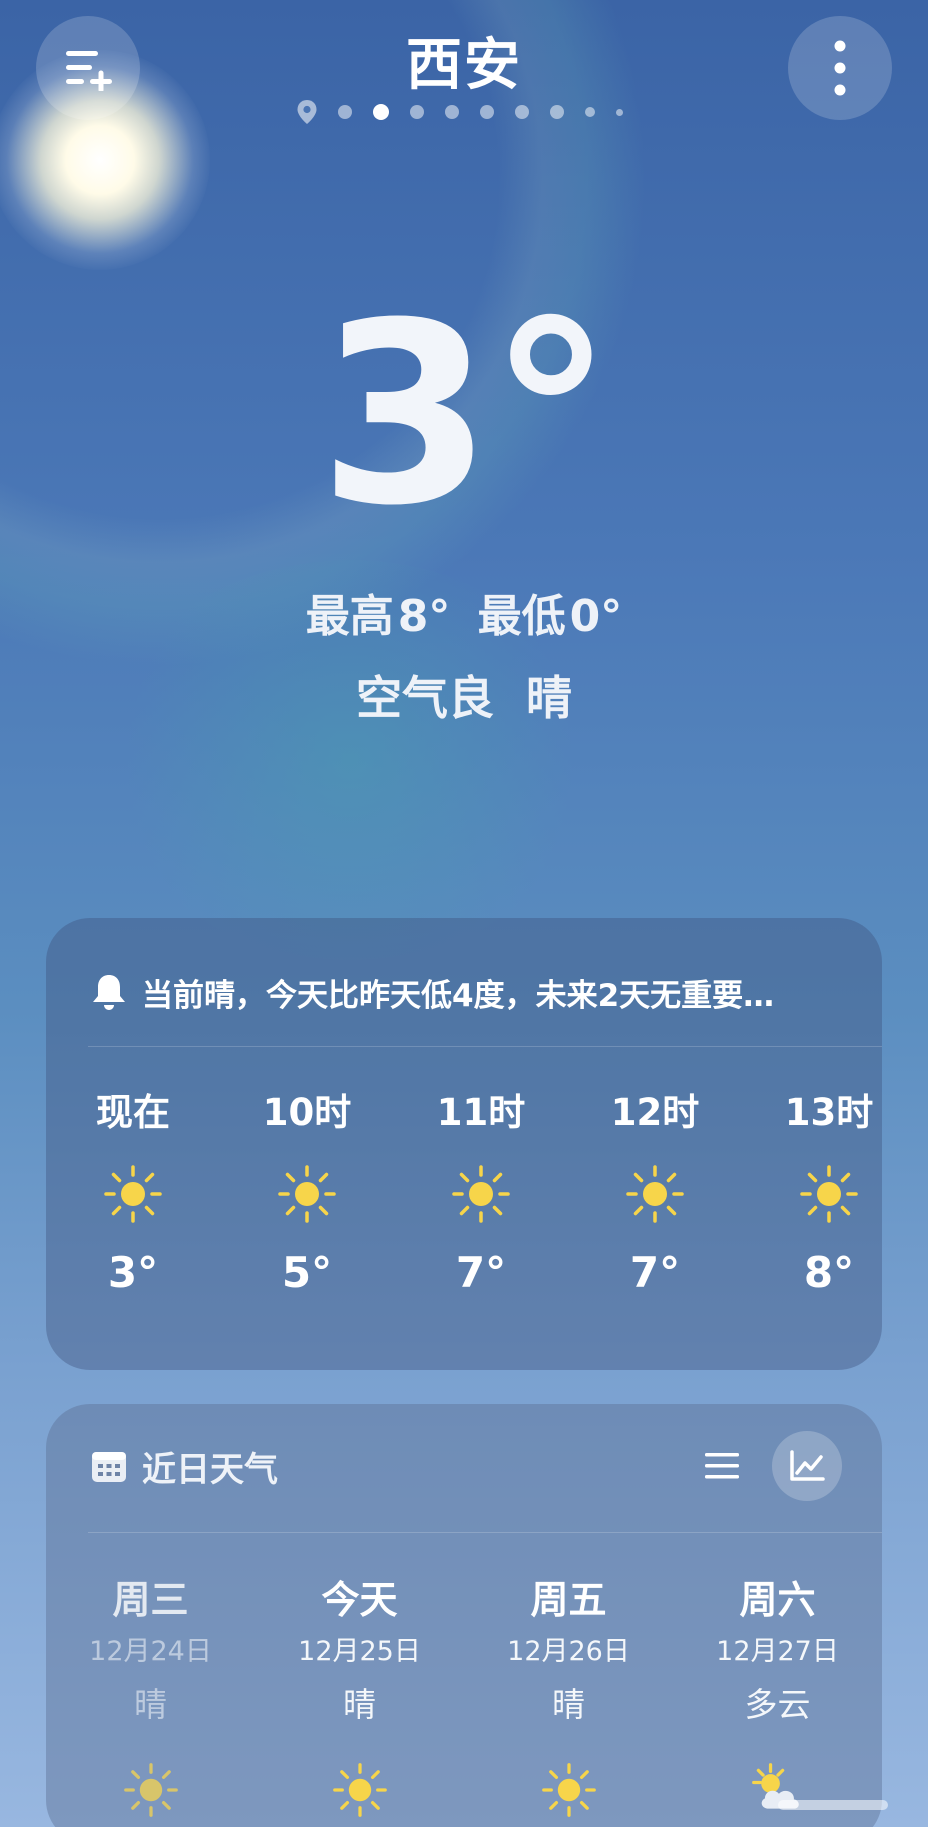  I want to click on low-label: 最低, so click(521, 616).